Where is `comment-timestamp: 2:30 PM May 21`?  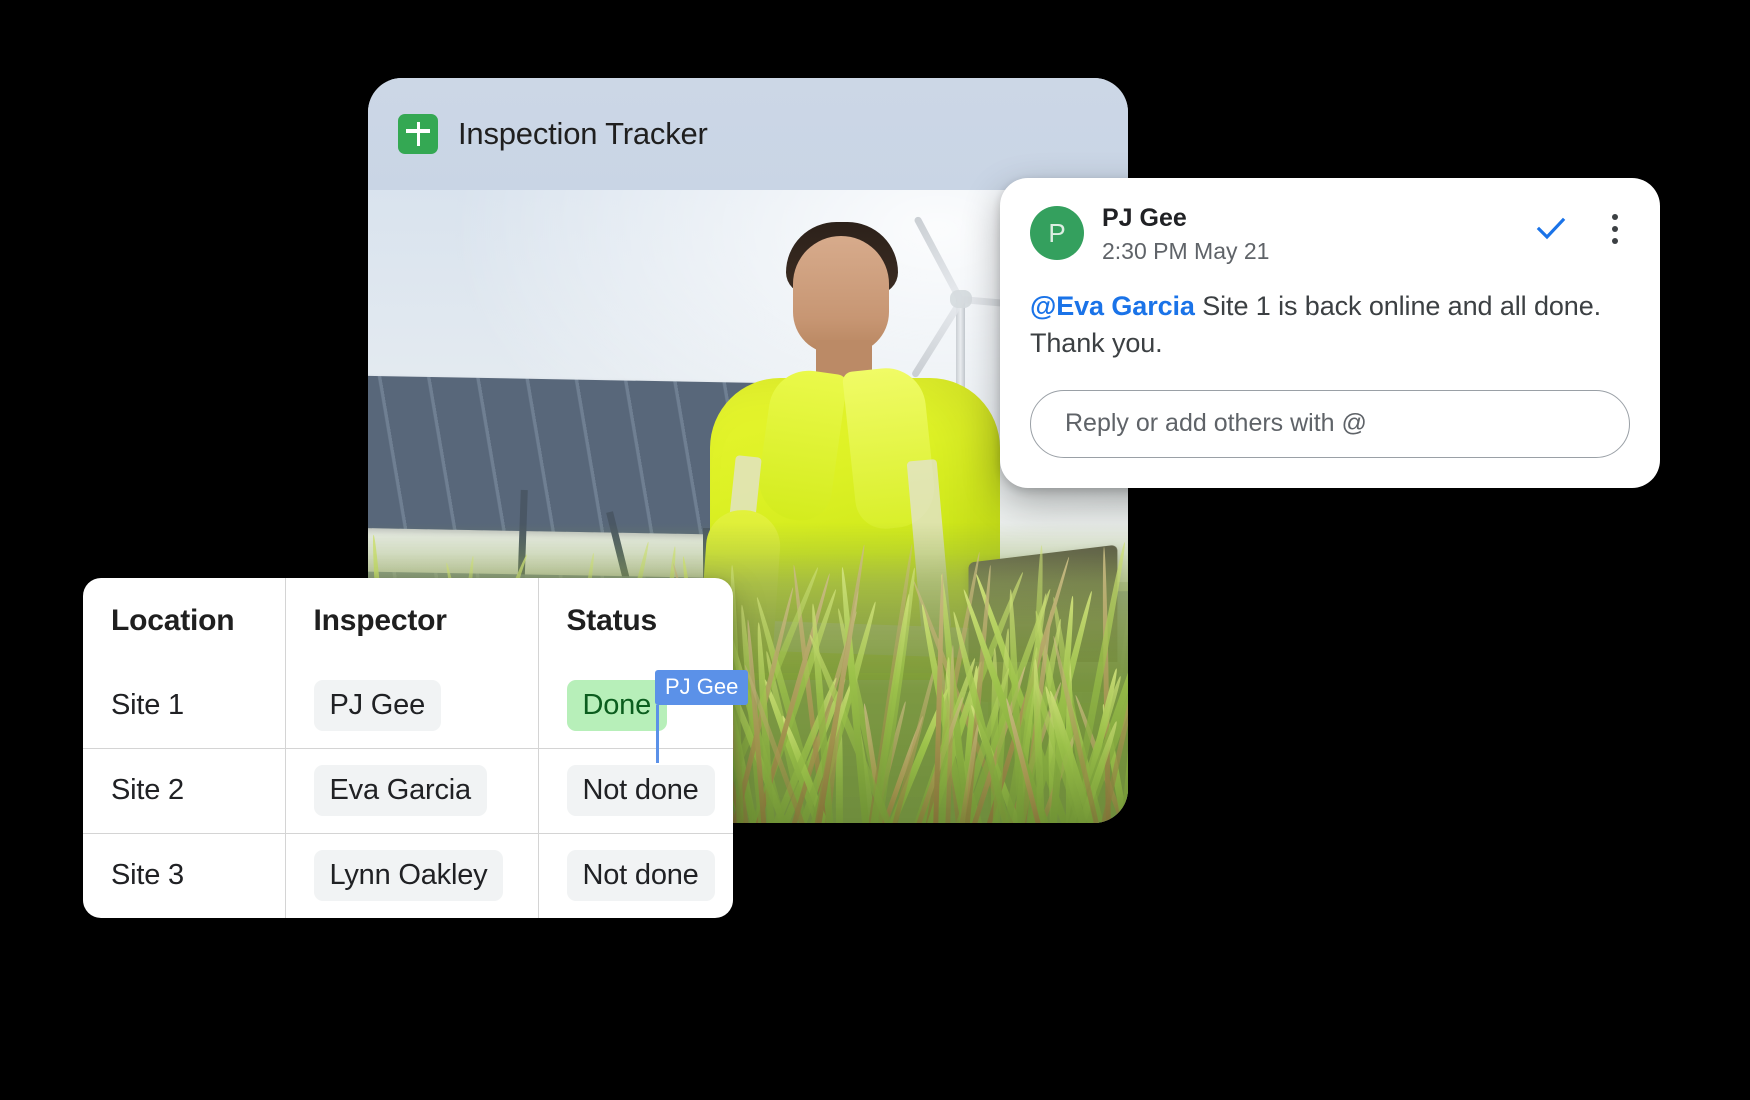 comment-timestamp: 2:30 PM May 21 is located at coordinates (1186, 250).